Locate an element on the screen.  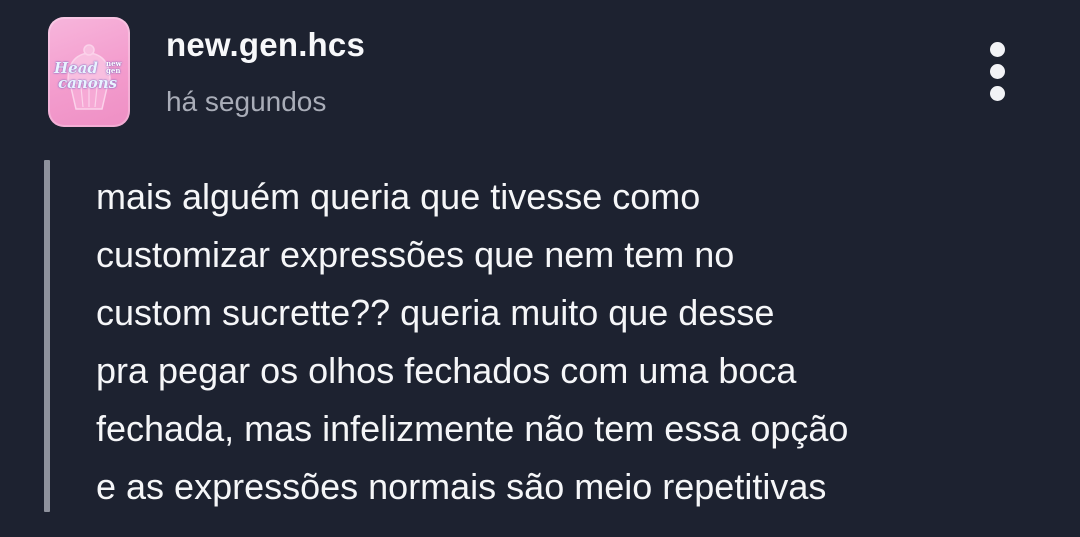
author-username: new.gen.hcs is located at coordinates (265, 45).